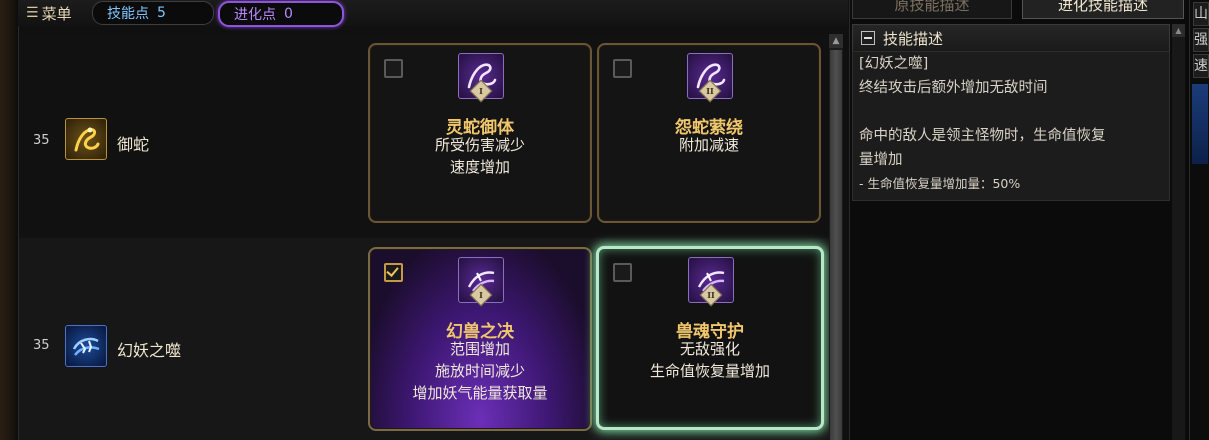 Image resolution: width=1209 pixels, height=440 pixels. What do you see at coordinates (953, 88) in the screenshot?
I see `desc-line: 终结攻击后额外增加无敌时间` at bounding box center [953, 88].